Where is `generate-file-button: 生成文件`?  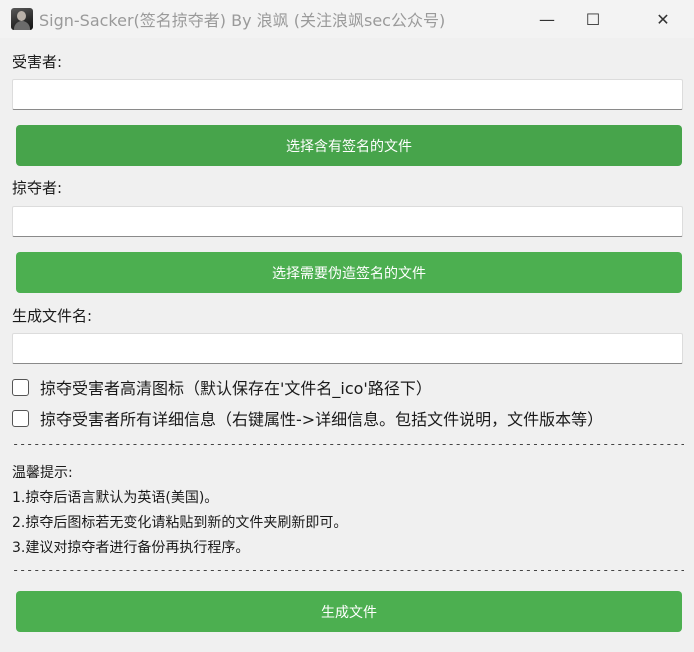
generate-file-button: 生成文件 is located at coordinates (349, 611).